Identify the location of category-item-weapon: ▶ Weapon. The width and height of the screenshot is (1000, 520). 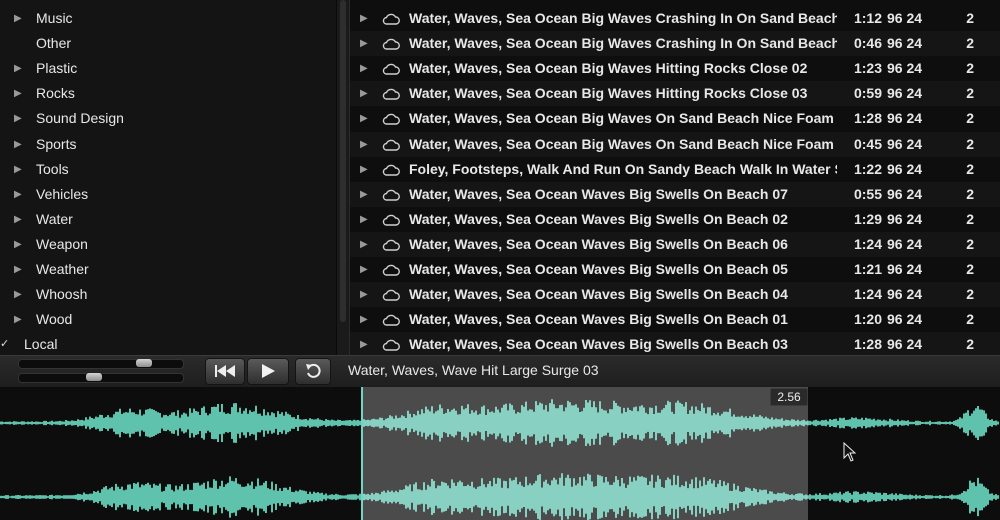
(168, 244).